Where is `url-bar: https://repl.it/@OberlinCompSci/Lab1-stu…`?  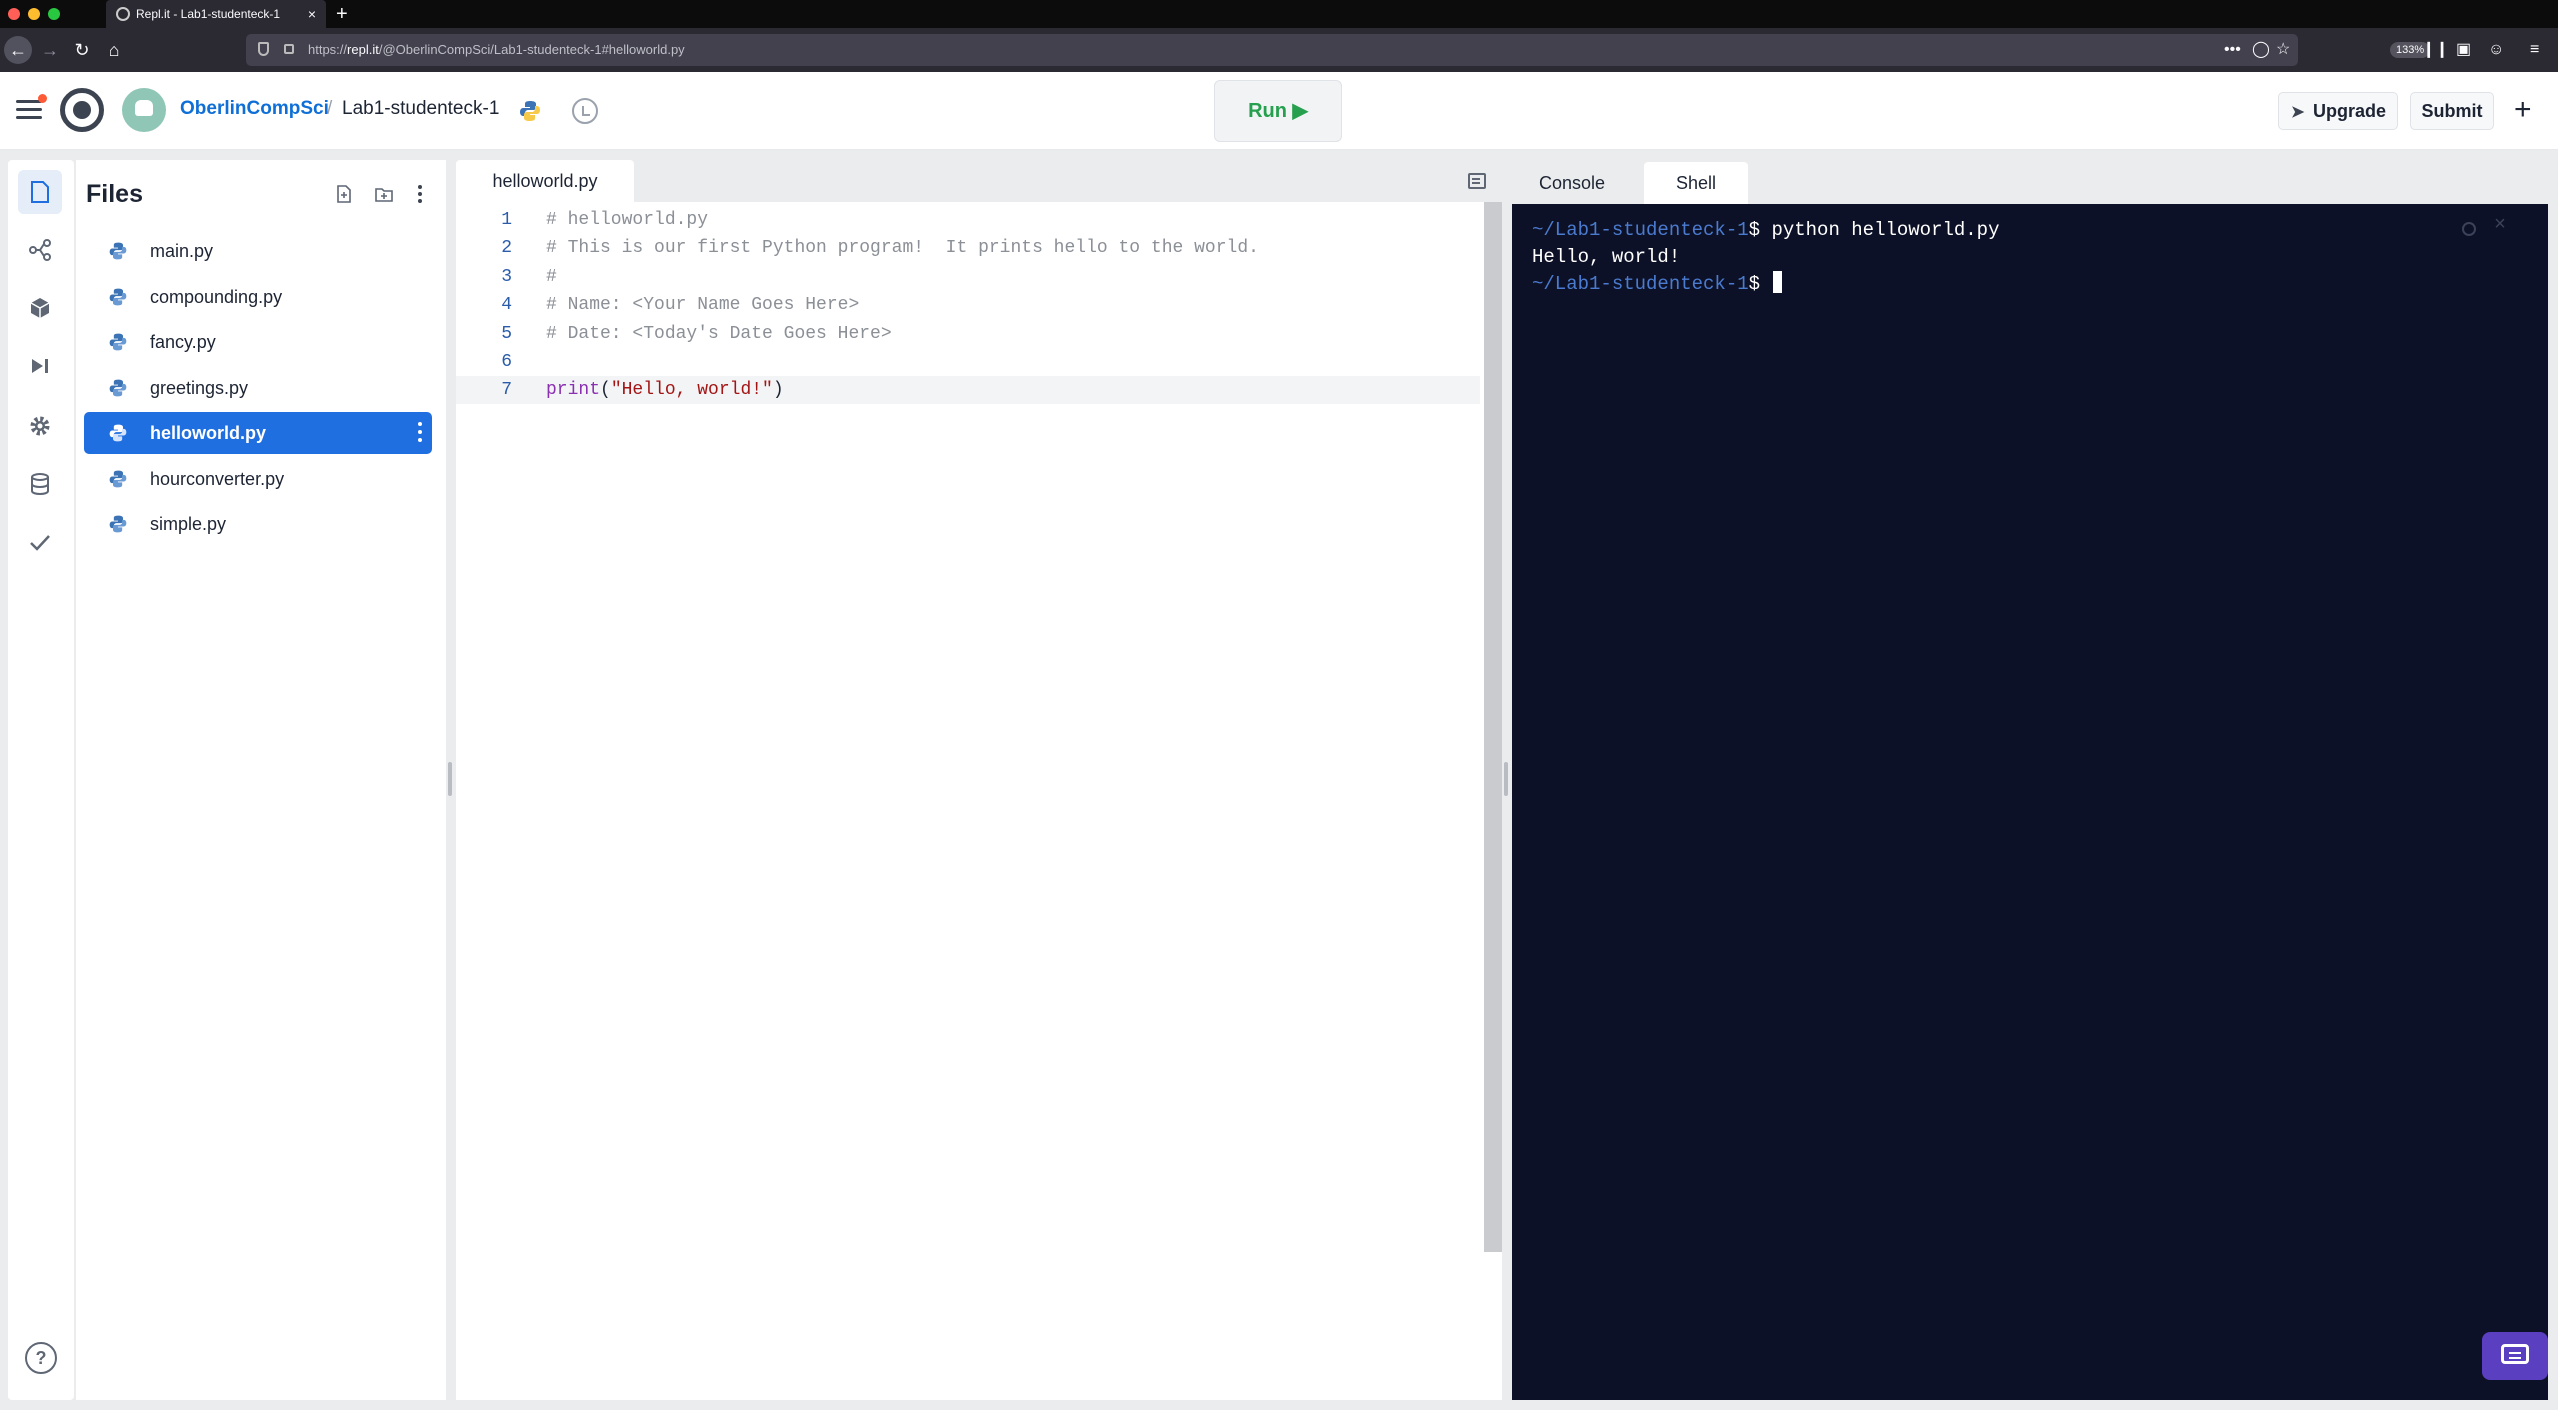 url-bar: https://repl.it/@OberlinCompSci/Lab1-stu… is located at coordinates (1338, 50).